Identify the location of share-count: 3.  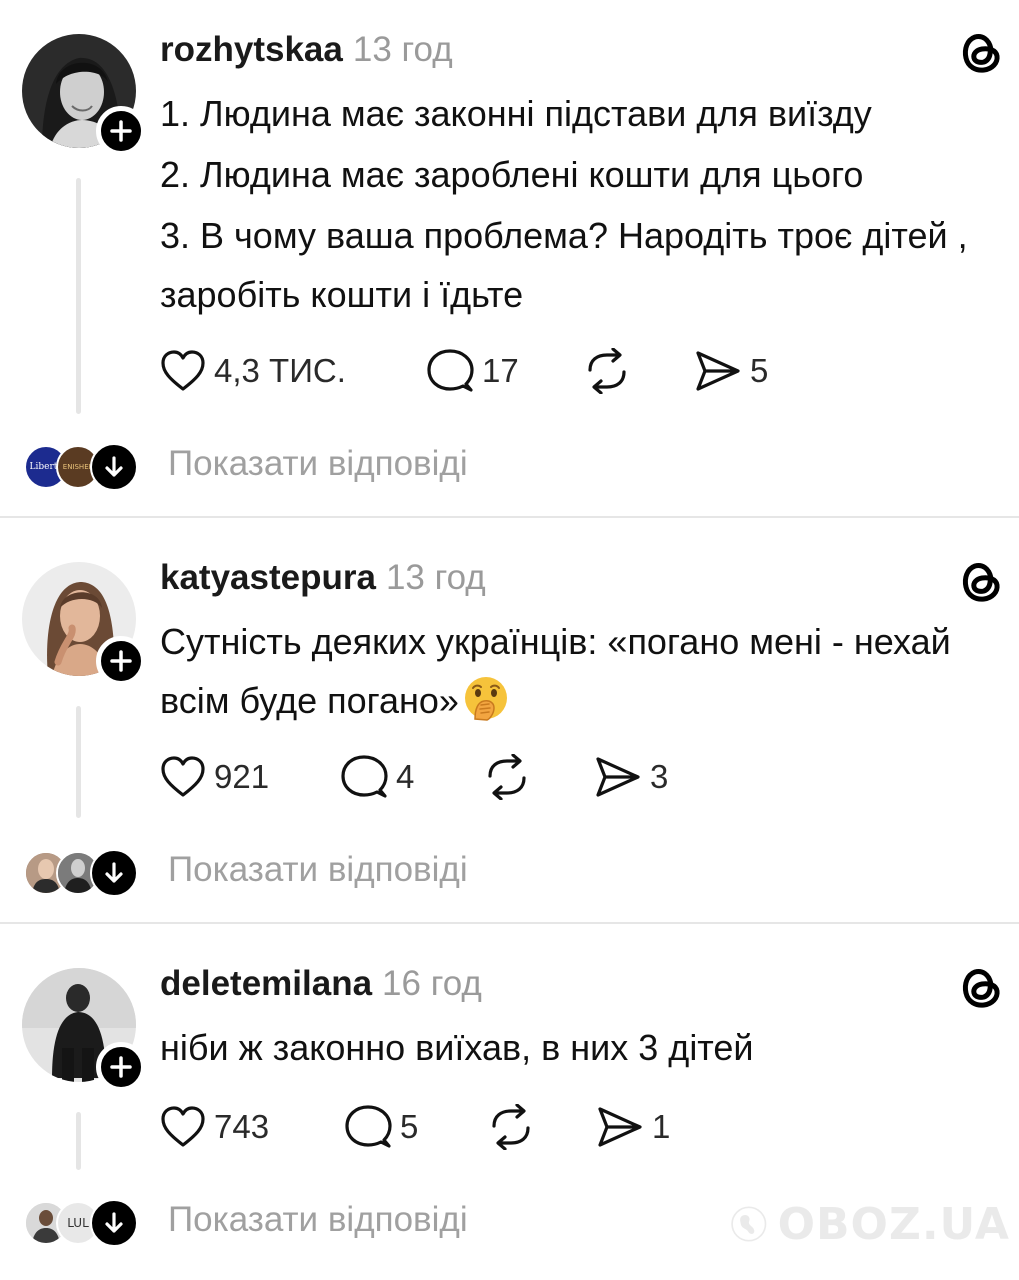
(659, 776).